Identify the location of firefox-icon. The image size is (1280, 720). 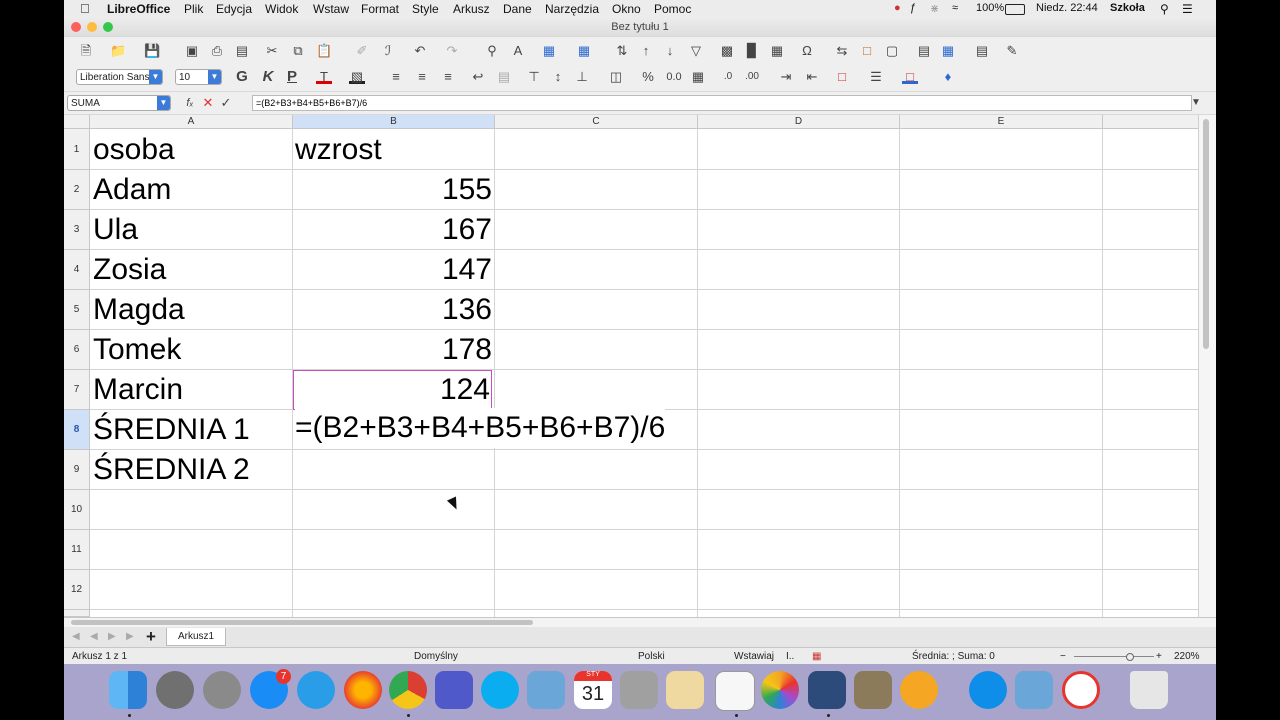
(363, 690).